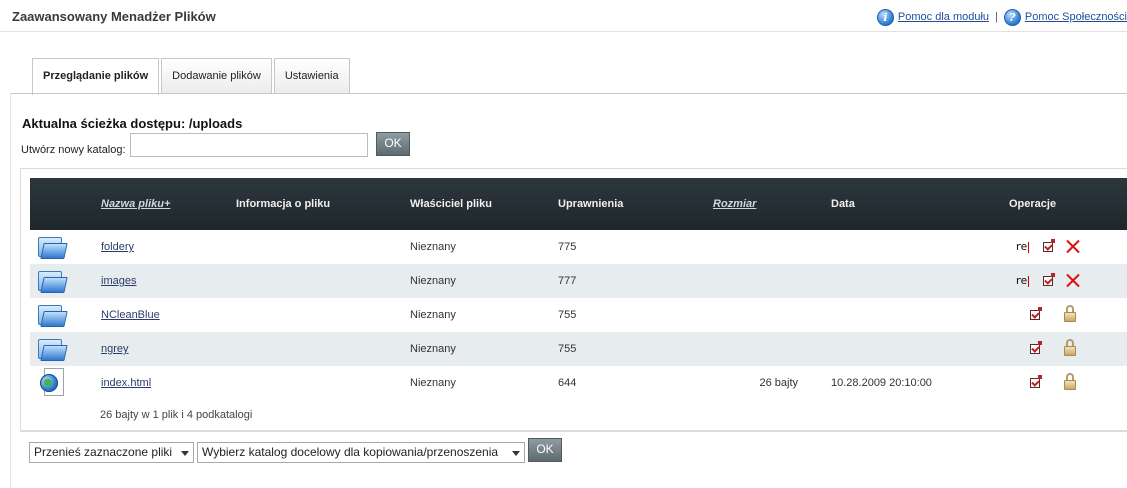 Image resolution: width=1127 pixels, height=488 pixels. What do you see at coordinates (591, 204) in the screenshot?
I see `column-permissions: Uprawnienia` at bounding box center [591, 204].